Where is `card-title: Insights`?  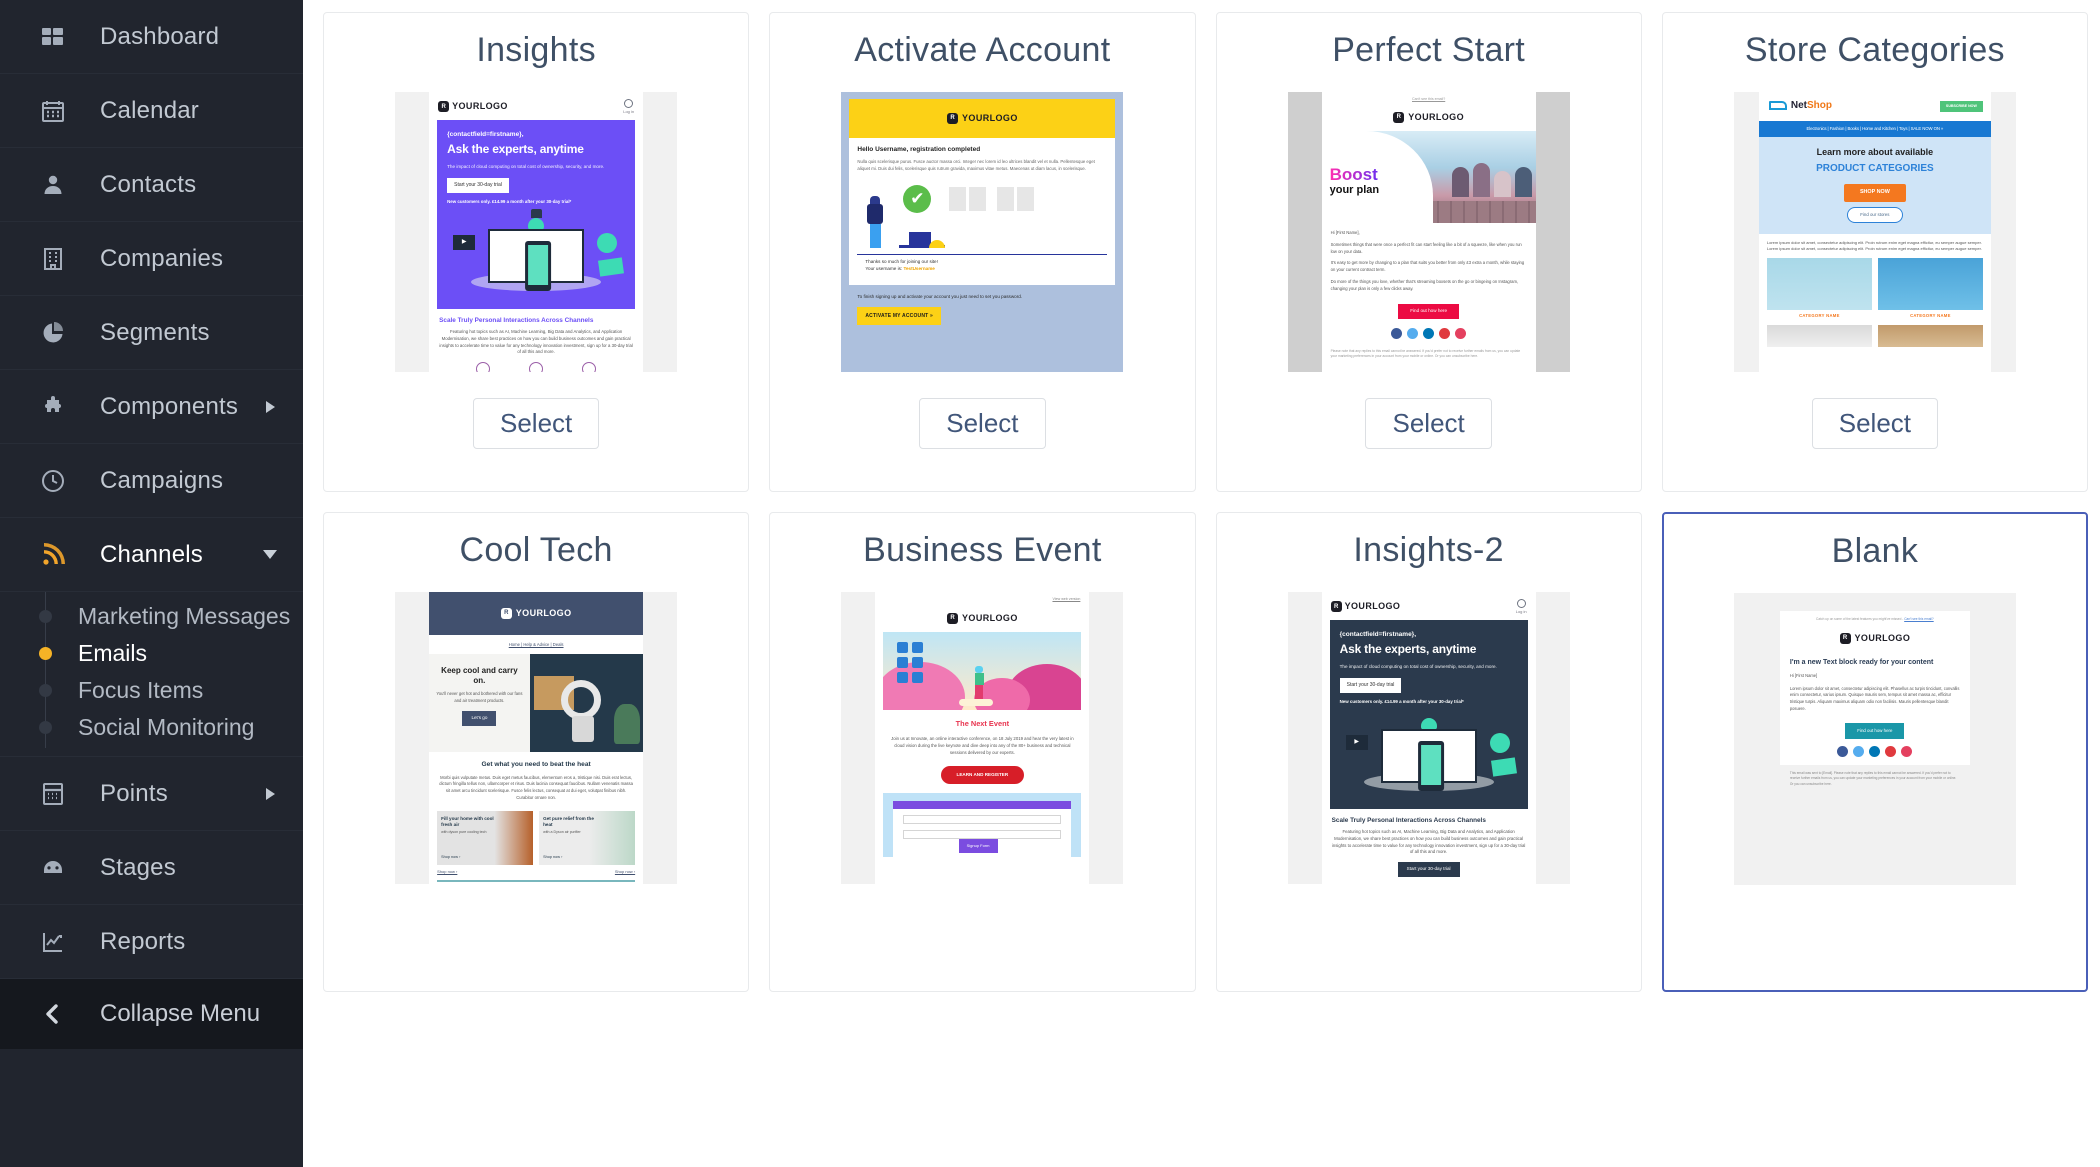 card-title: Insights is located at coordinates (536, 50).